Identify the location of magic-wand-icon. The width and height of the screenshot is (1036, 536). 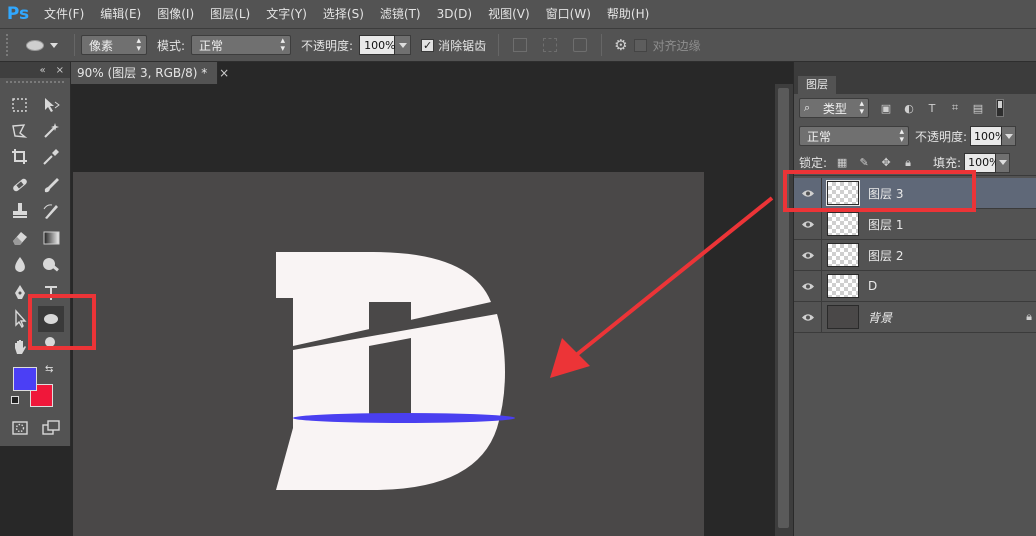
(51, 130).